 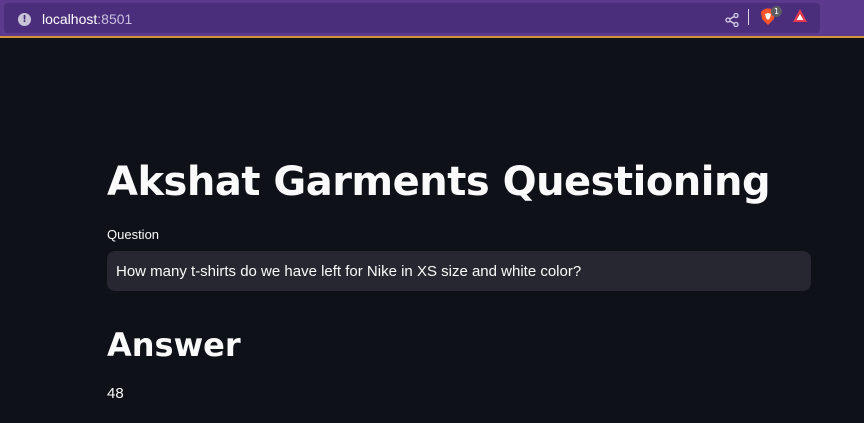 I want to click on answer-heading: Answer, so click(x=174, y=345).